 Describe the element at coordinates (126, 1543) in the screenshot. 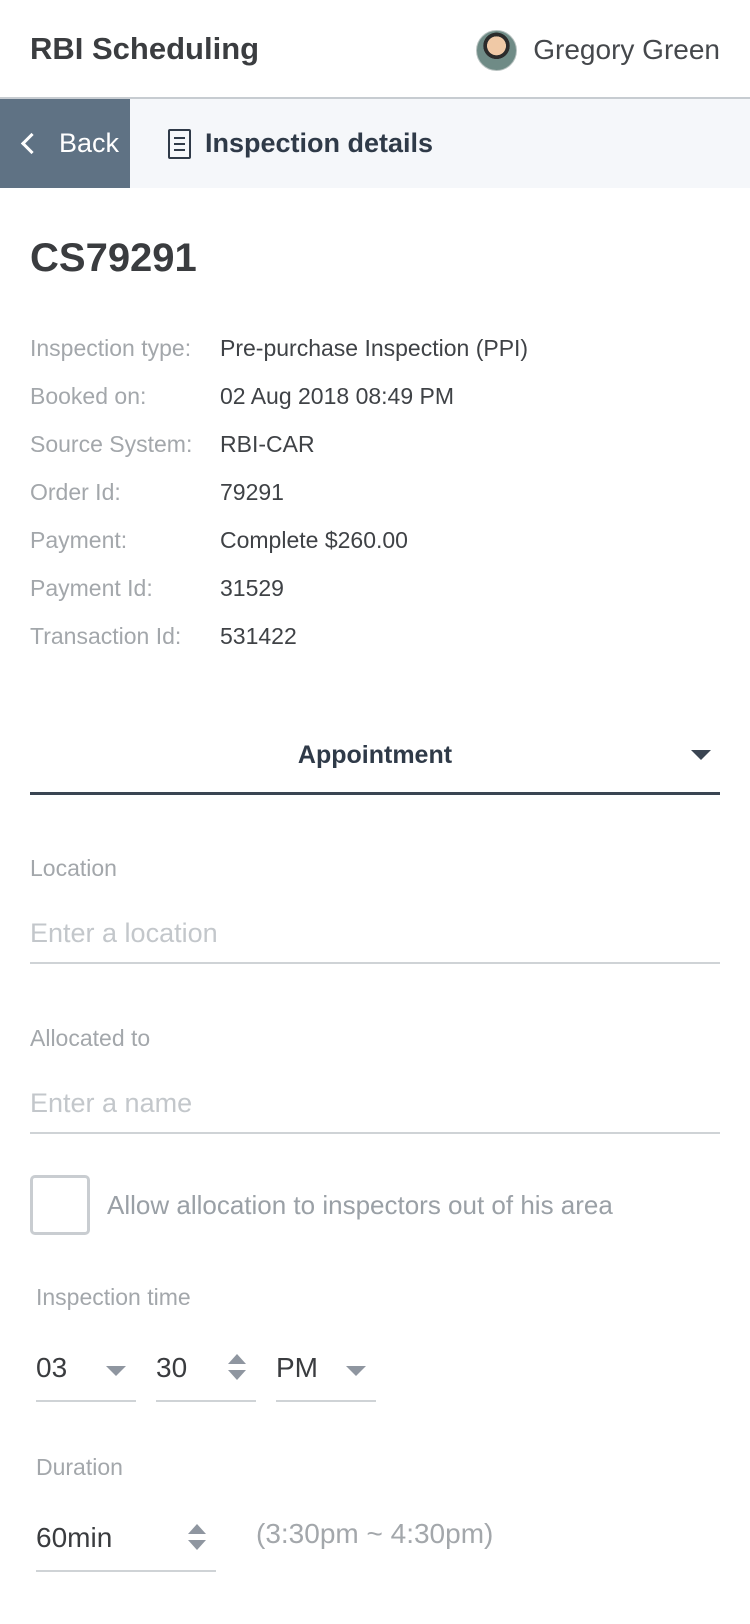

I see `duration-stepper: 60min` at that location.